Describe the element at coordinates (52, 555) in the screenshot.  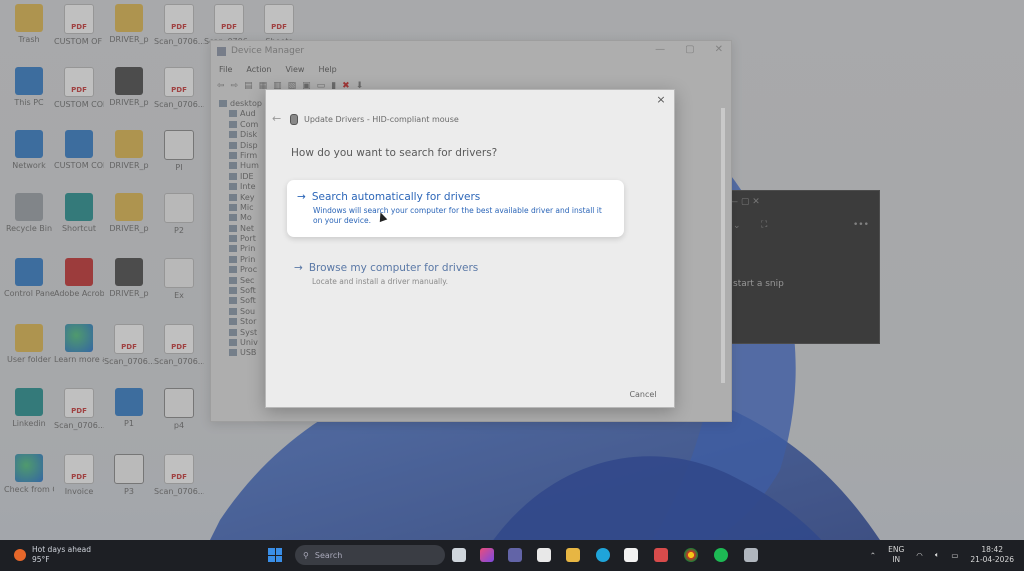
I see `weather-widget: Hot days ahead 95°F` at that location.